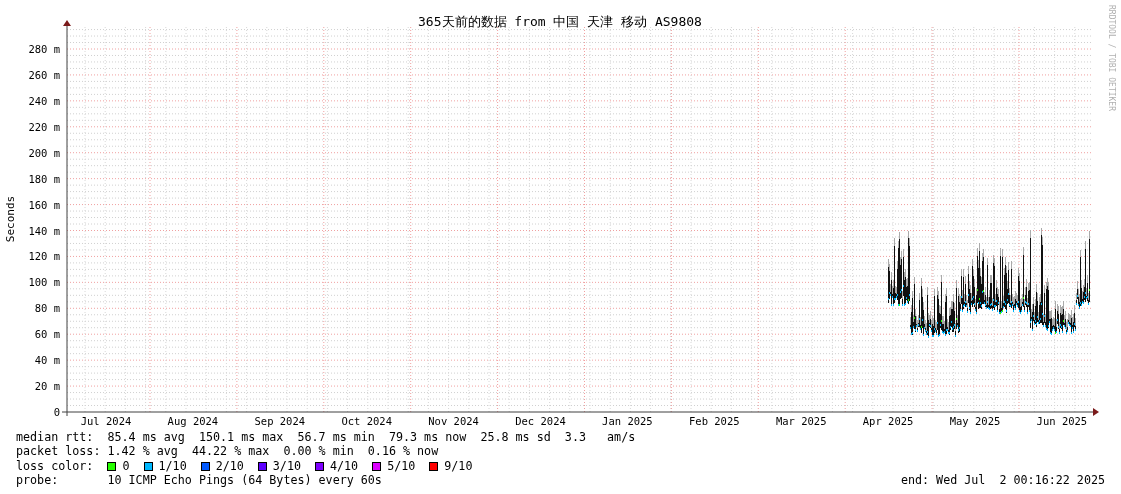 The width and height of the screenshot is (1121, 494). I want to click on x-tick-label: Apr 2025, so click(888, 421).